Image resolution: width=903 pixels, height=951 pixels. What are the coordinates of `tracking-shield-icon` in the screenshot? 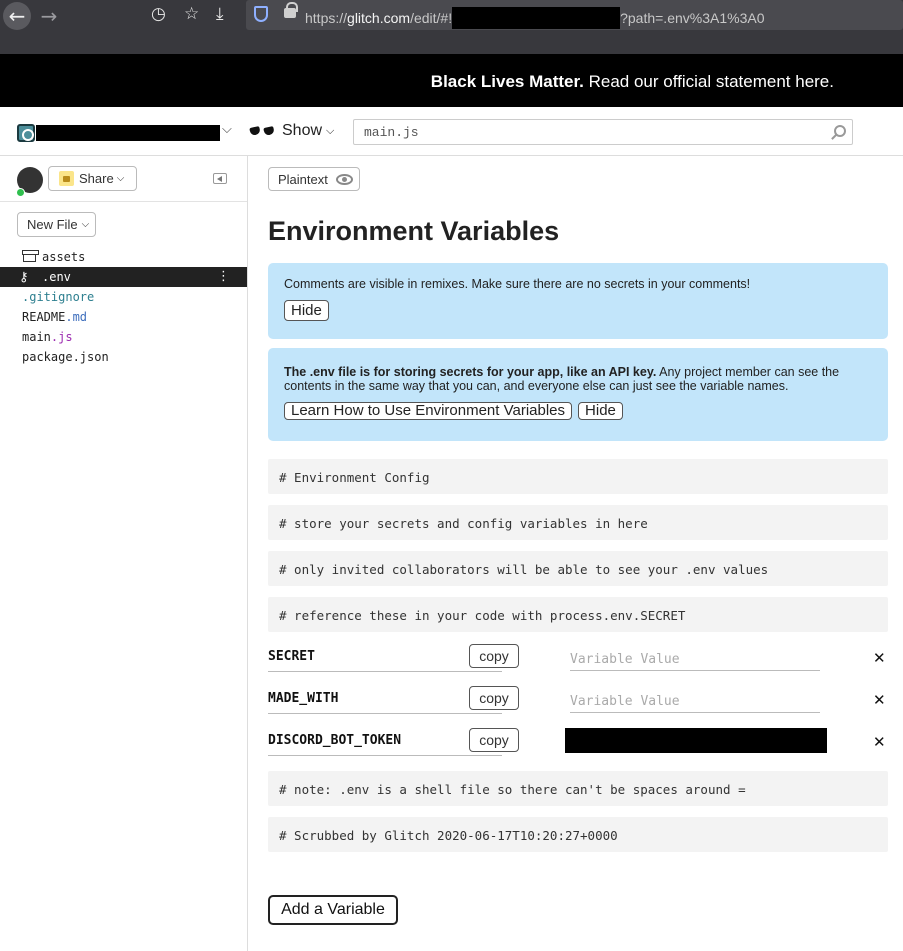 It's located at (261, 14).